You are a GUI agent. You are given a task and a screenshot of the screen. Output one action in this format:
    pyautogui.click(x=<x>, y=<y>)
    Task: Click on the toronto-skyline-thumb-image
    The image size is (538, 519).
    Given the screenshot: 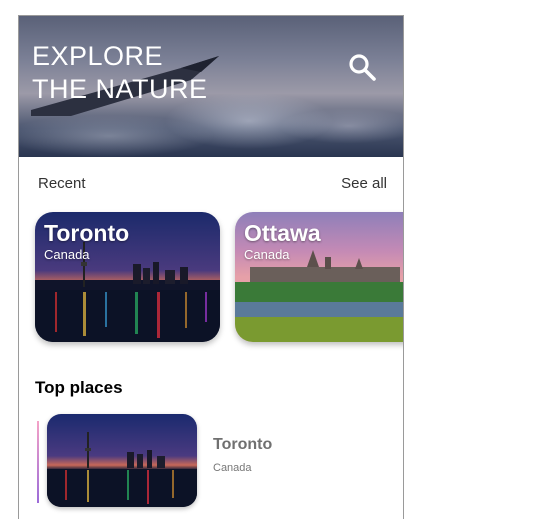 What is the action you would take?
    pyautogui.click(x=122, y=460)
    